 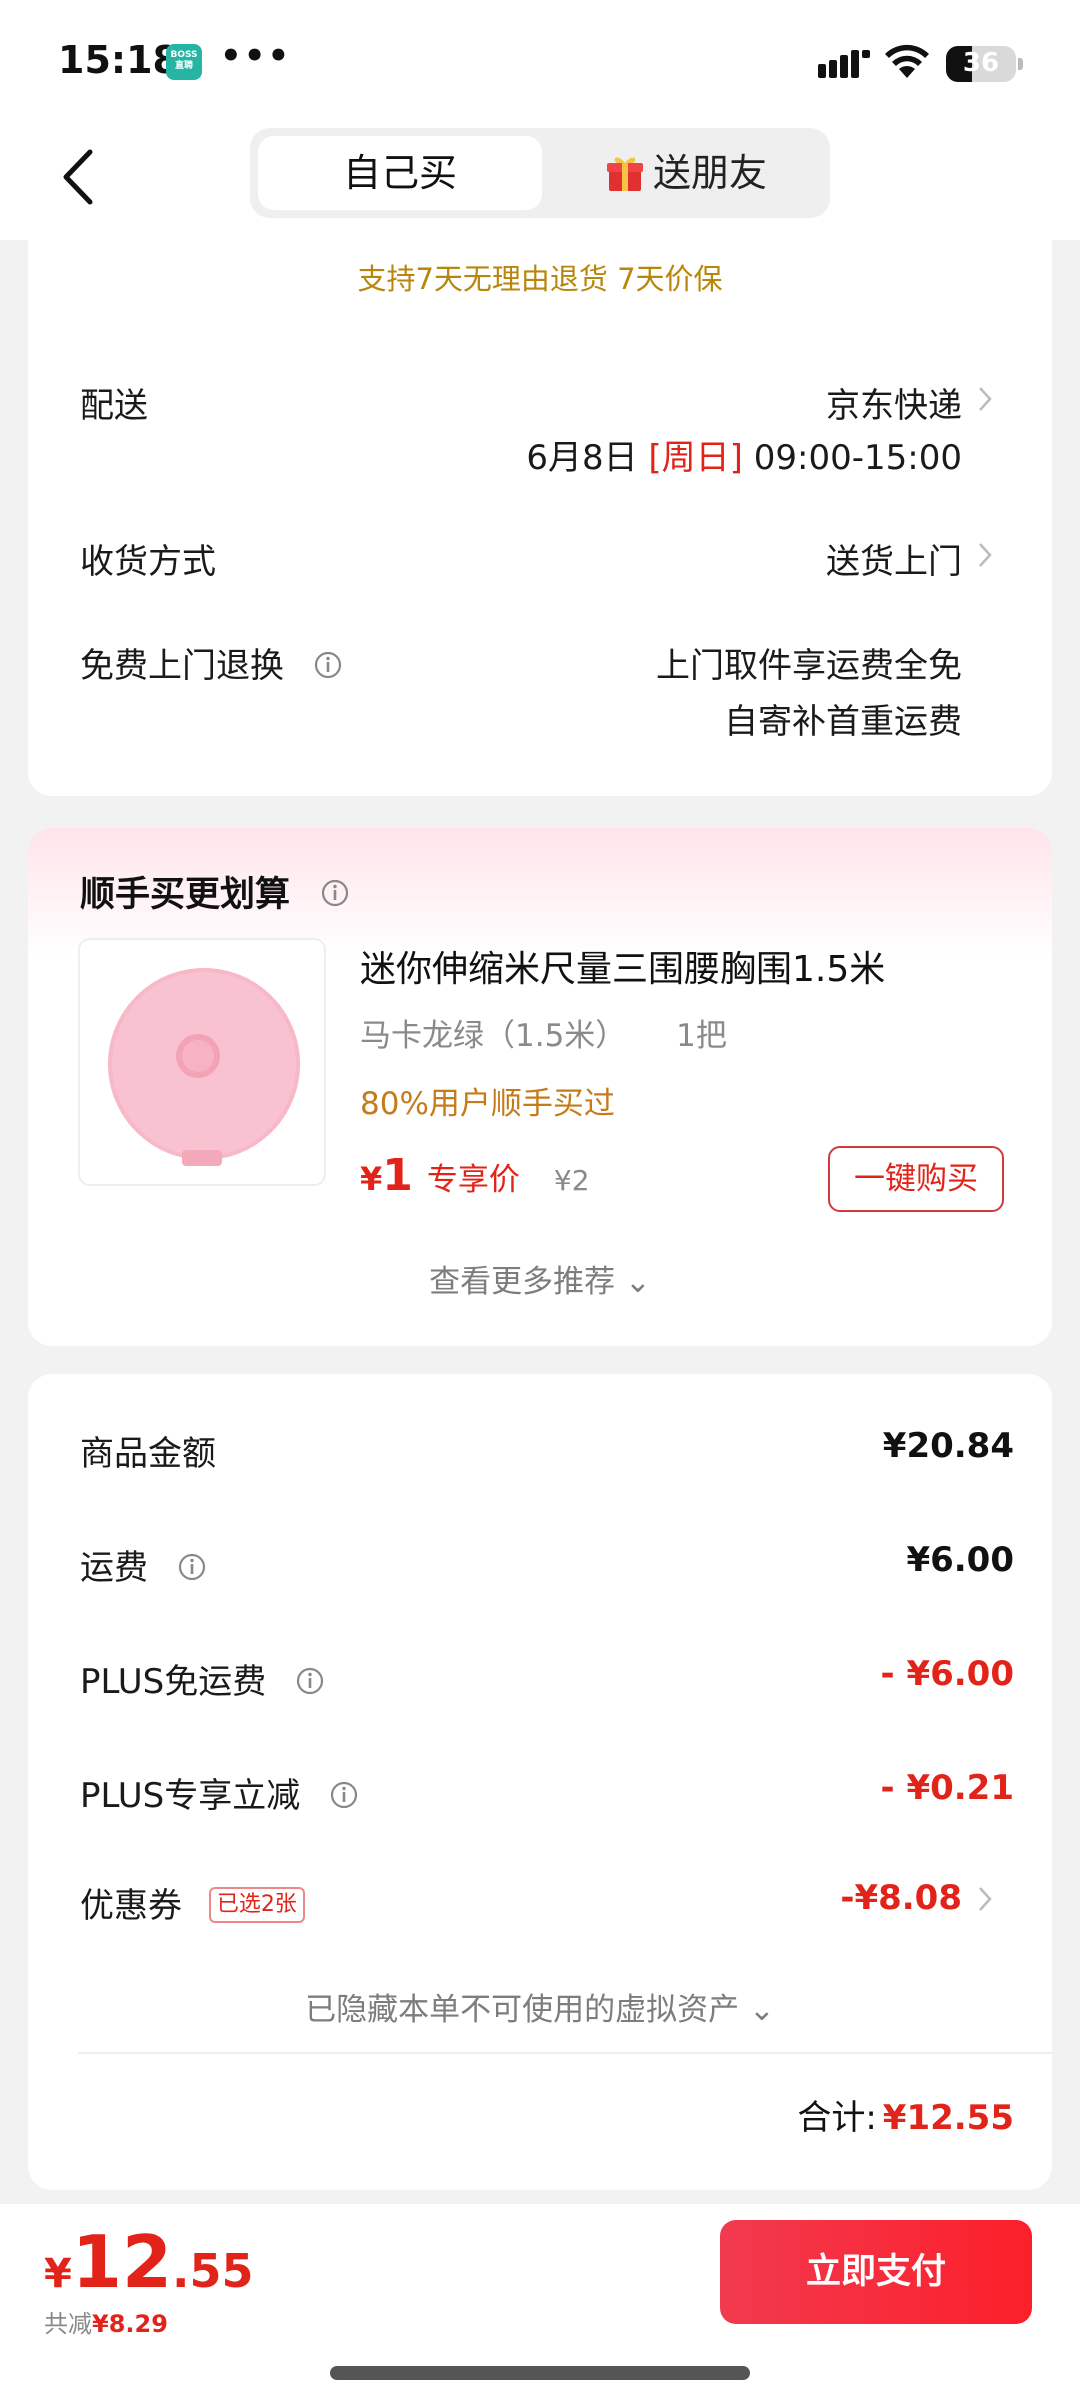 What do you see at coordinates (148, 1454) in the screenshot?
I see `goods-amount-label: 商品金额` at bounding box center [148, 1454].